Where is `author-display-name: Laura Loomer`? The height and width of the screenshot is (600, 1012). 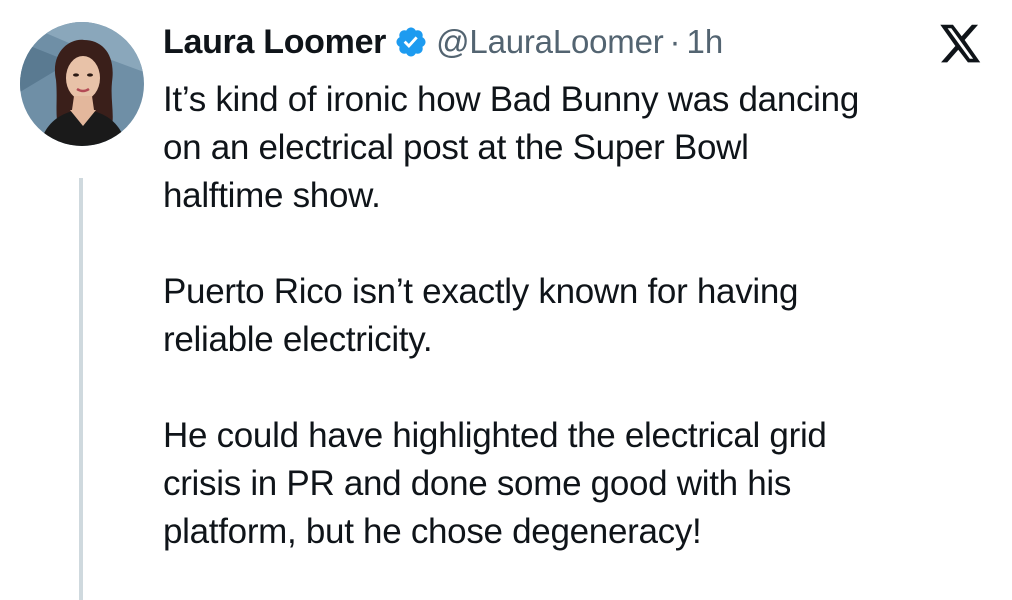
author-display-name: Laura Loomer is located at coordinates (274, 42).